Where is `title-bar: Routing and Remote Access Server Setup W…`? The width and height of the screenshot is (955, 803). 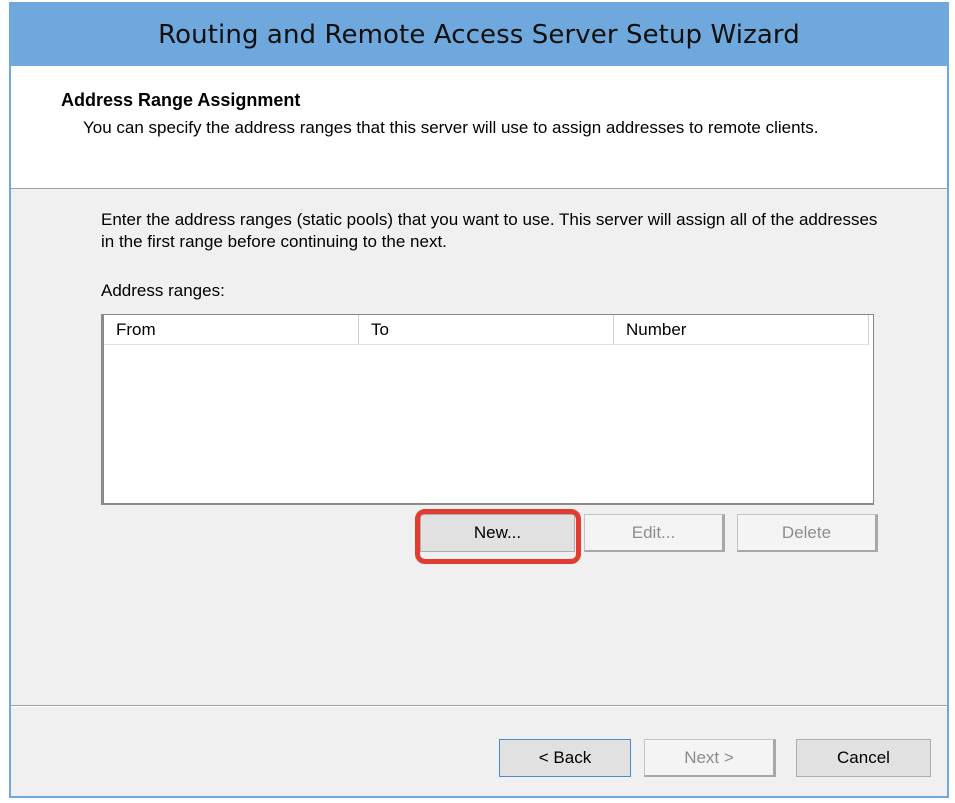 title-bar: Routing and Remote Access Server Setup W… is located at coordinates (479, 35).